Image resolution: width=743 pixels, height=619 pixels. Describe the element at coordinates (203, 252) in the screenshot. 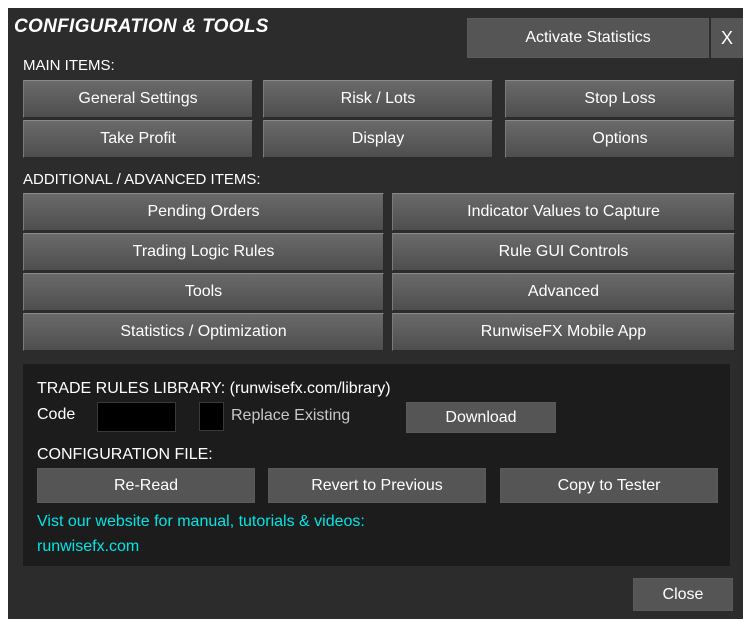

I see `trading-logic-rules-button: Trading Logic Rules` at that location.